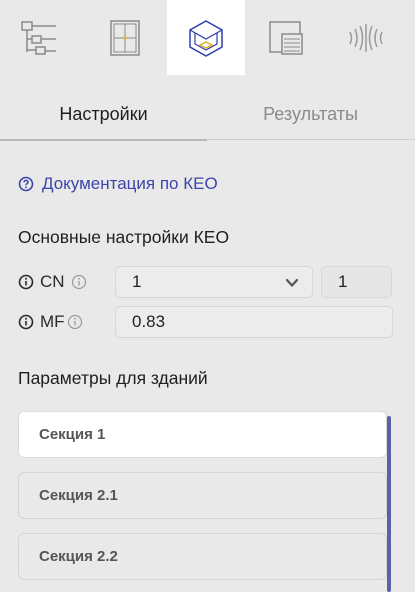  Describe the element at coordinates (343, 281) in the screenshot. I see `cn-value: 1` at that location.